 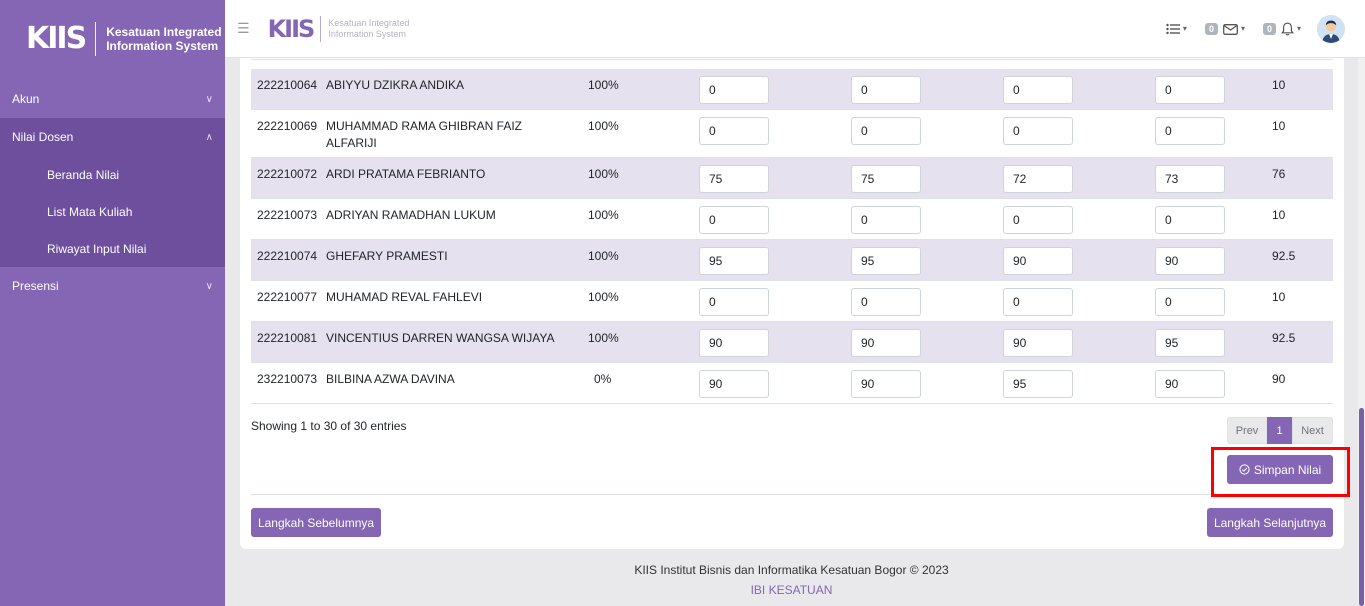 What do you see at coordinates (1176, 29) in the screenshot?
I see `list-menu-button: ▾` at bounding box center [1176, 29].